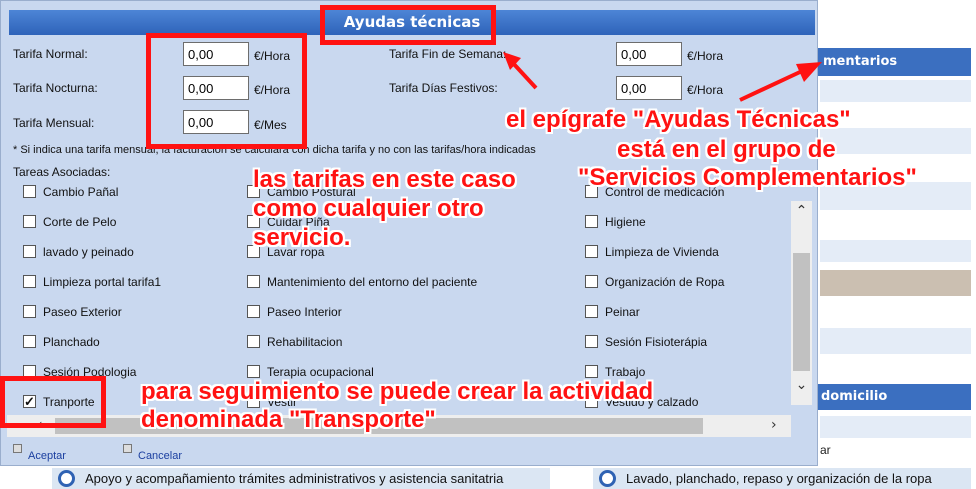 This screenshot has width=976, height=489. What do you see at coordinates (62, 172) in the screenshot?
I see `tareas-label: Tareas Asociadas:` at bounding box center [62, 172].